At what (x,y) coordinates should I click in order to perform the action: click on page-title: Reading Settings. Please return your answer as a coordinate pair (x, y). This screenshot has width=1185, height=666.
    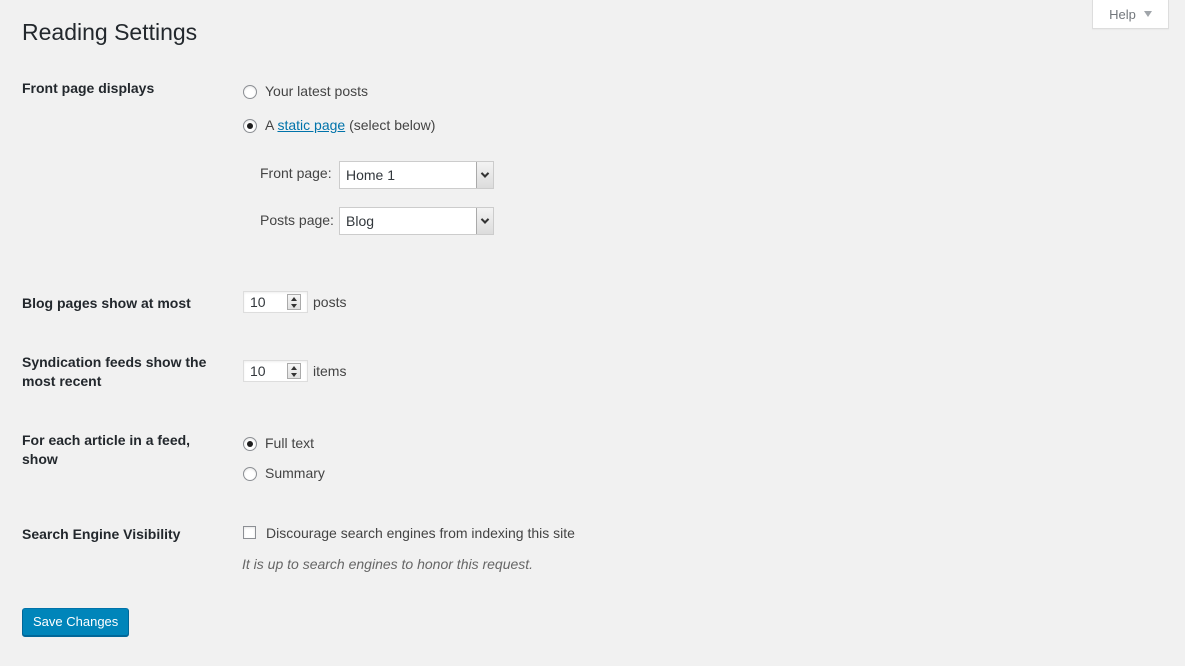
    Looking at the image, I should click on (110, 32).